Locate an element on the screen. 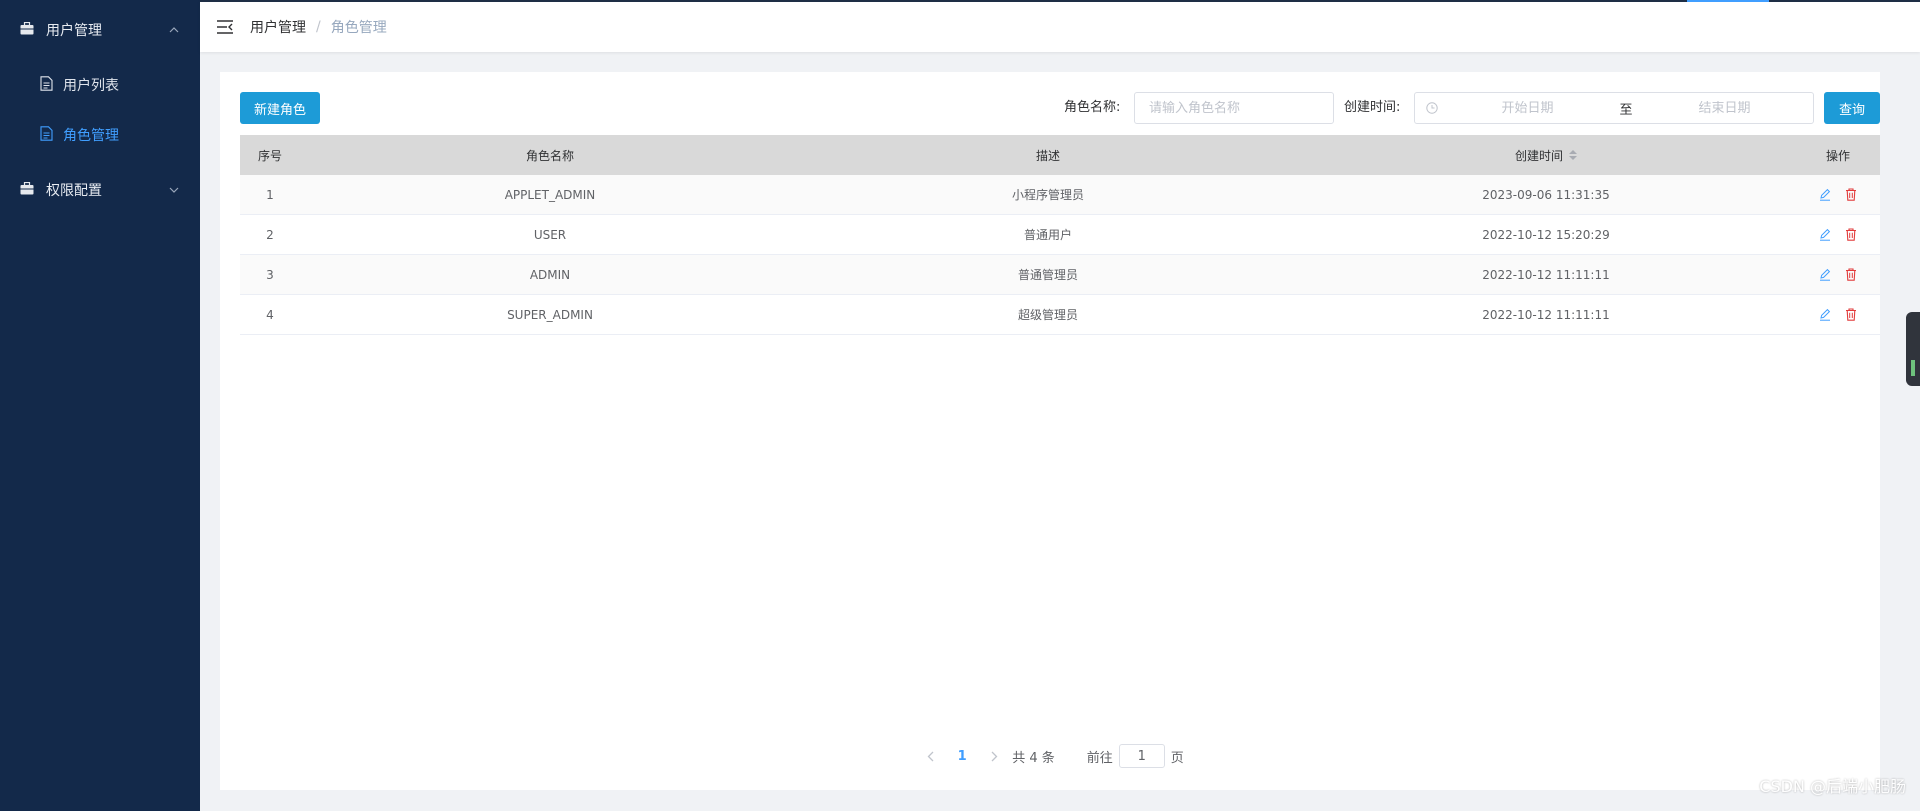 This screenshot has width=1920, height=811. floating-side-widget is located at coordinates (1913, 349).